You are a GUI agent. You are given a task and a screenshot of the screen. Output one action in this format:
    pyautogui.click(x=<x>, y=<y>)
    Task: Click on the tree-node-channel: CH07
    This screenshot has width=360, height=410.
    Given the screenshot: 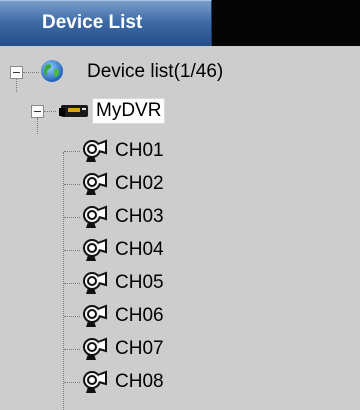 What is the action you would take?
    pyautogui.click(x=139, y=349)
    